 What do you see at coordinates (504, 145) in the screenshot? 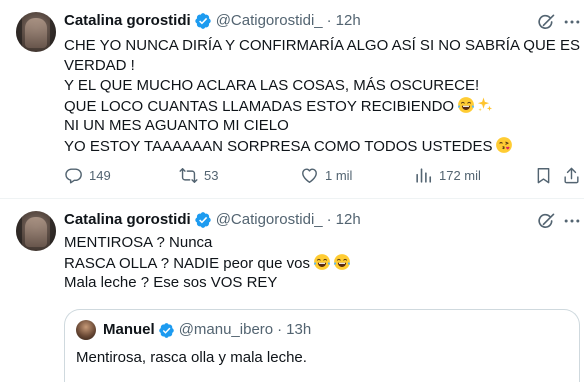
I see `face-blowing-a-kiss-icon` at bounding box center [504, 145].